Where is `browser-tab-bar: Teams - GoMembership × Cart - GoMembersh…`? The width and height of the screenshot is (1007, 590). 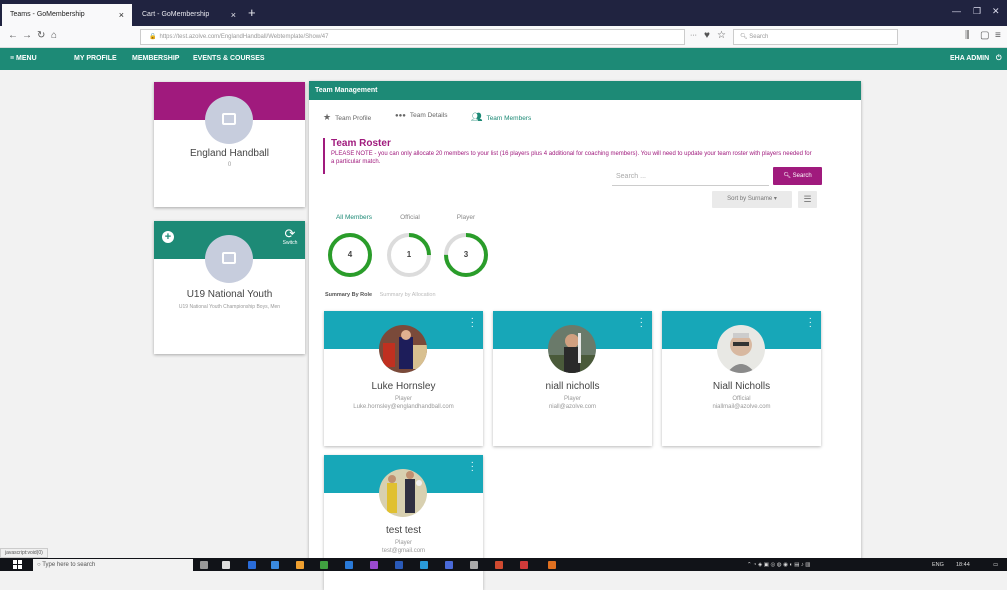
browser-tab-bar: Teams - GoMembership × Cart - GoMembersh… is located at coordinates (503, 13).